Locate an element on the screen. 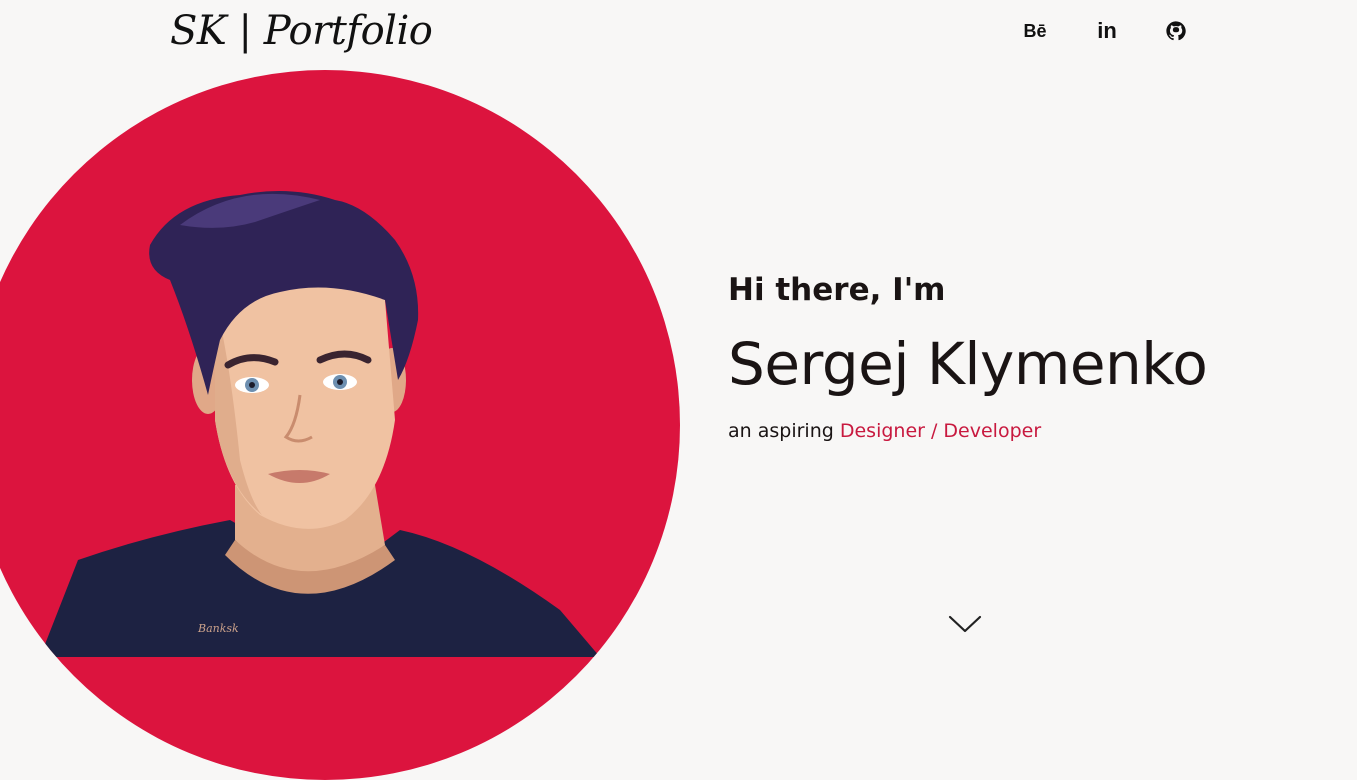 Image resolution: width=1357 pixels, height=780 pixels. chevron-down-icon is located at coordinates (965, 624).